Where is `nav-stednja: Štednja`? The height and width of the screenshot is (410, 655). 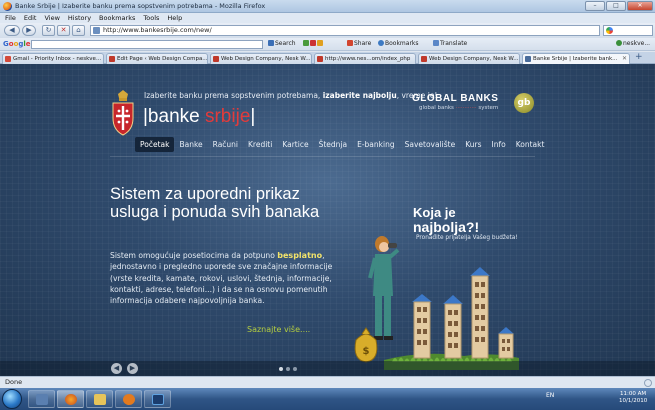
nav-stednja: Štednja is located at coordinates (333, 144).